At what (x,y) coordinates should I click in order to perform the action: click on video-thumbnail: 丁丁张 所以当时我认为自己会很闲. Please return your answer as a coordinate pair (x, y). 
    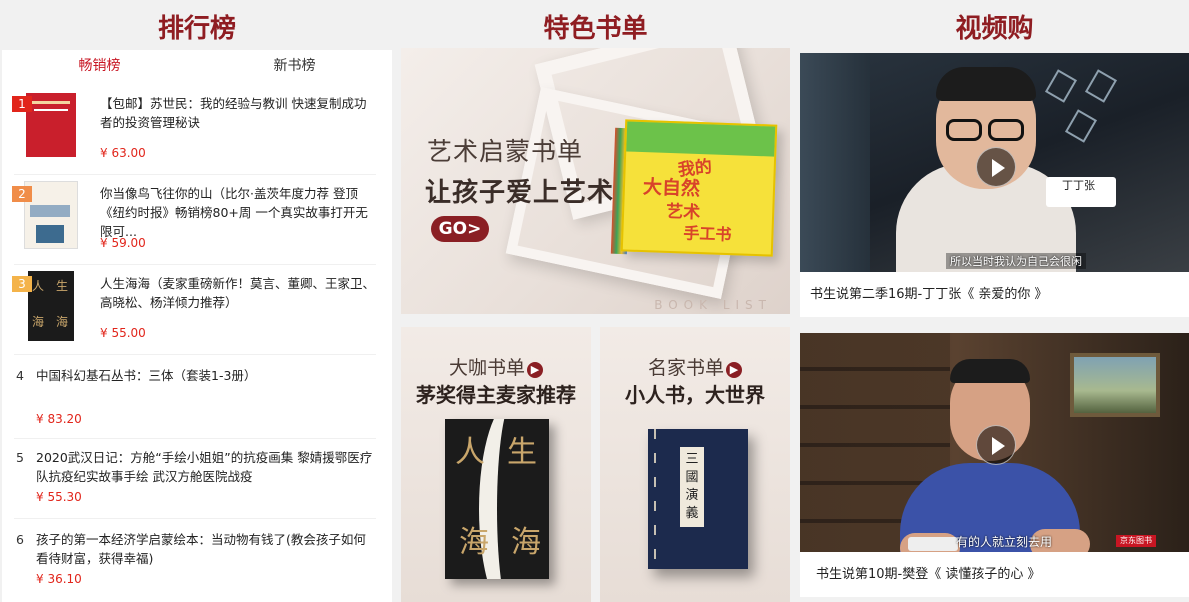
    Looking at the image, I should click on (994, 162).